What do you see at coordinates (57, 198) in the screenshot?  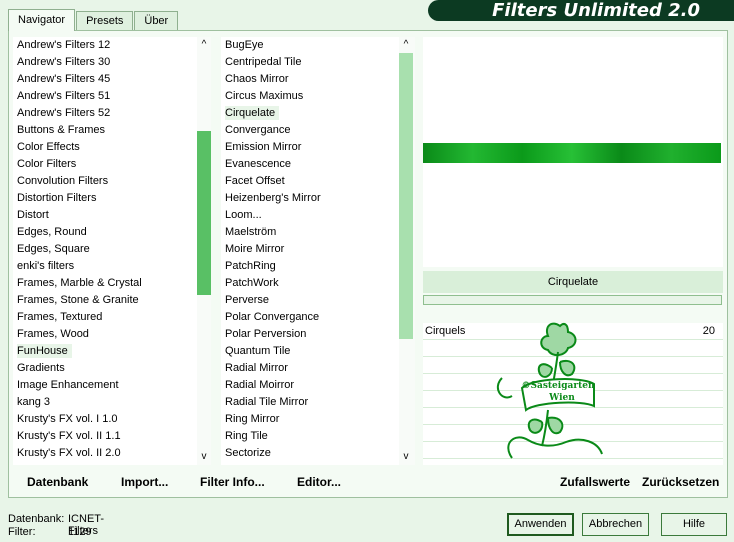 I see `list-item-label: Distortion Filters` at bounding box center [57, 198].